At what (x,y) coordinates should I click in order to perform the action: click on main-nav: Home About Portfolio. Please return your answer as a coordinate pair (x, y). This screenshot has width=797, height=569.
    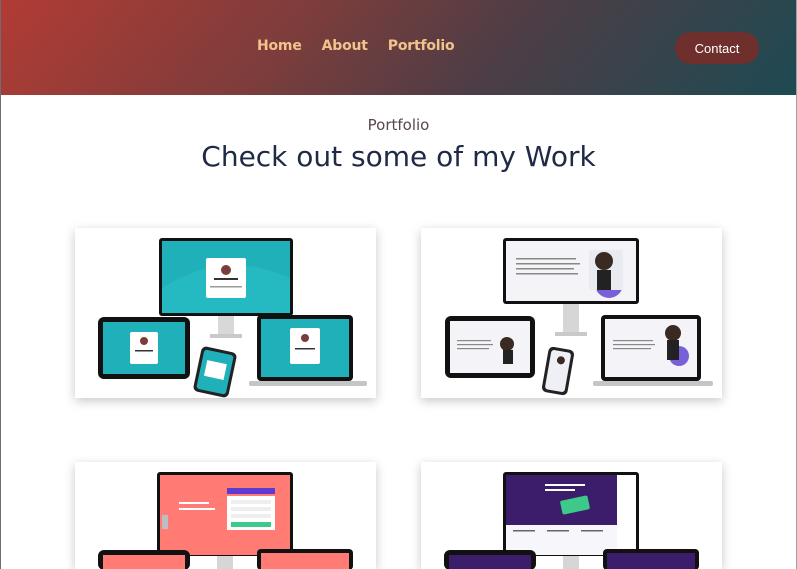
    Looking at the image, I should click on (356, 46).